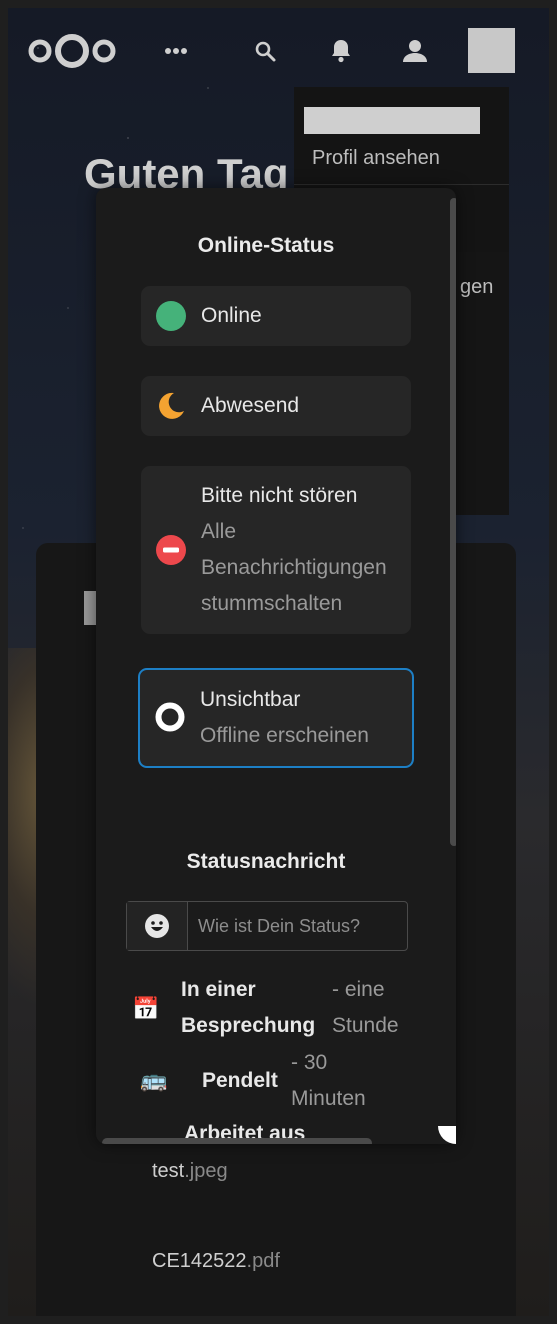 The width and height of the screenshot is (557, 1324). What do you see at coordinates (154, 1079) in the screenshot?
I see `bus-icon: 🚌` at bounding box center [154, 1079].